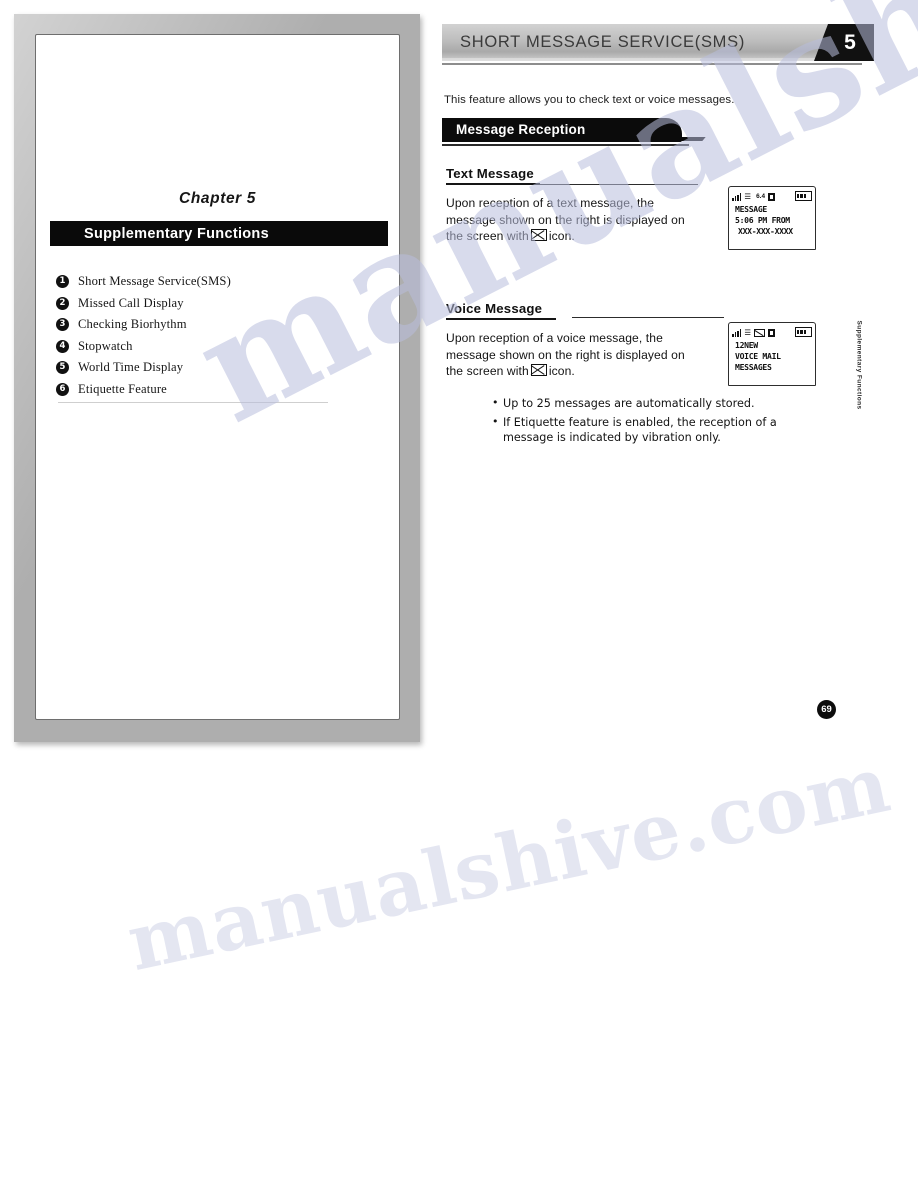  I want to click on lcd-status-bar: ☰, so click(772, 331).